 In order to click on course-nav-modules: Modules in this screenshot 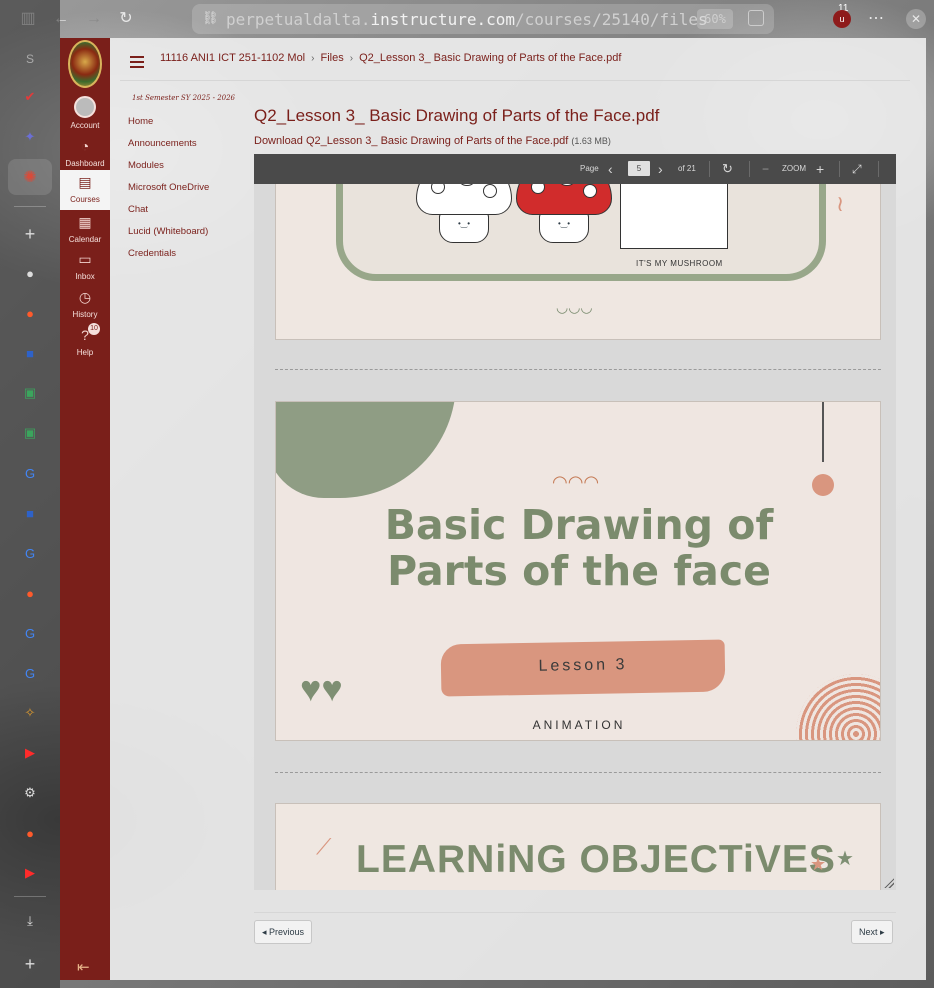, I will do `click(188, 171)`.